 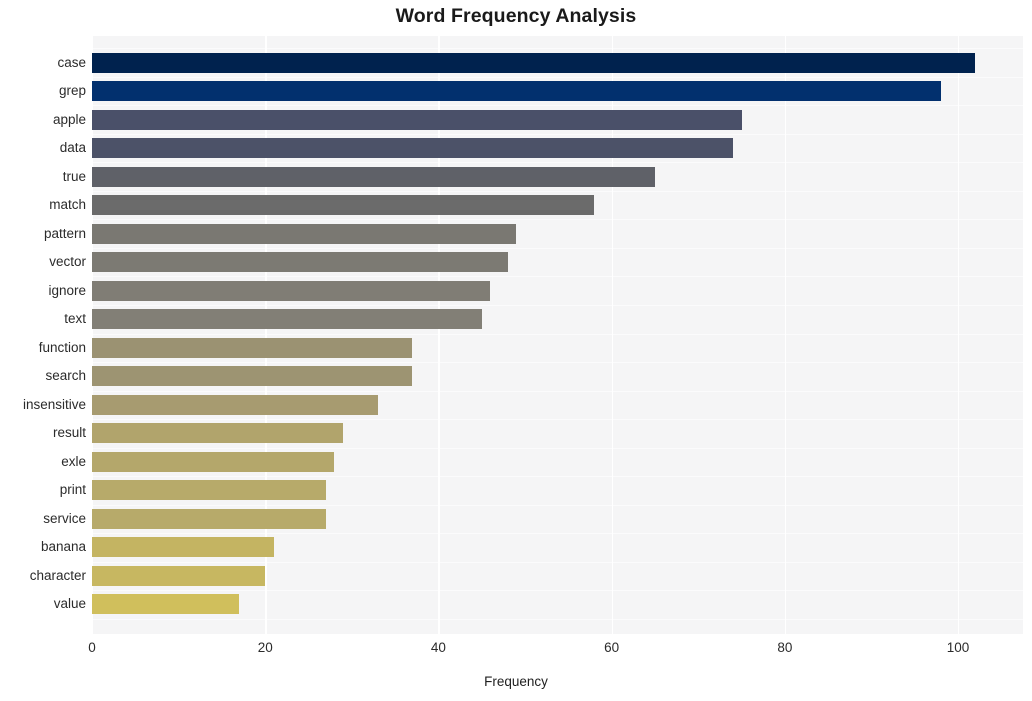 I want to click on x-axis-tick-label: 40, so click(x=438, y=647).